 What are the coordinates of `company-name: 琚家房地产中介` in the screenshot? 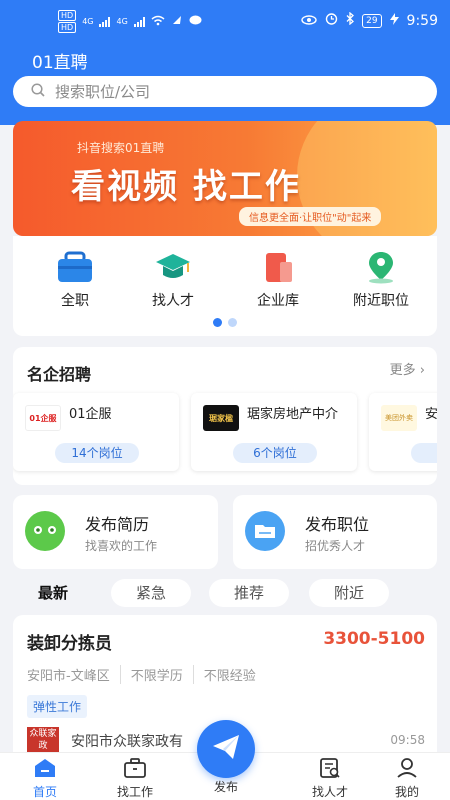 It's located at (293, 414).